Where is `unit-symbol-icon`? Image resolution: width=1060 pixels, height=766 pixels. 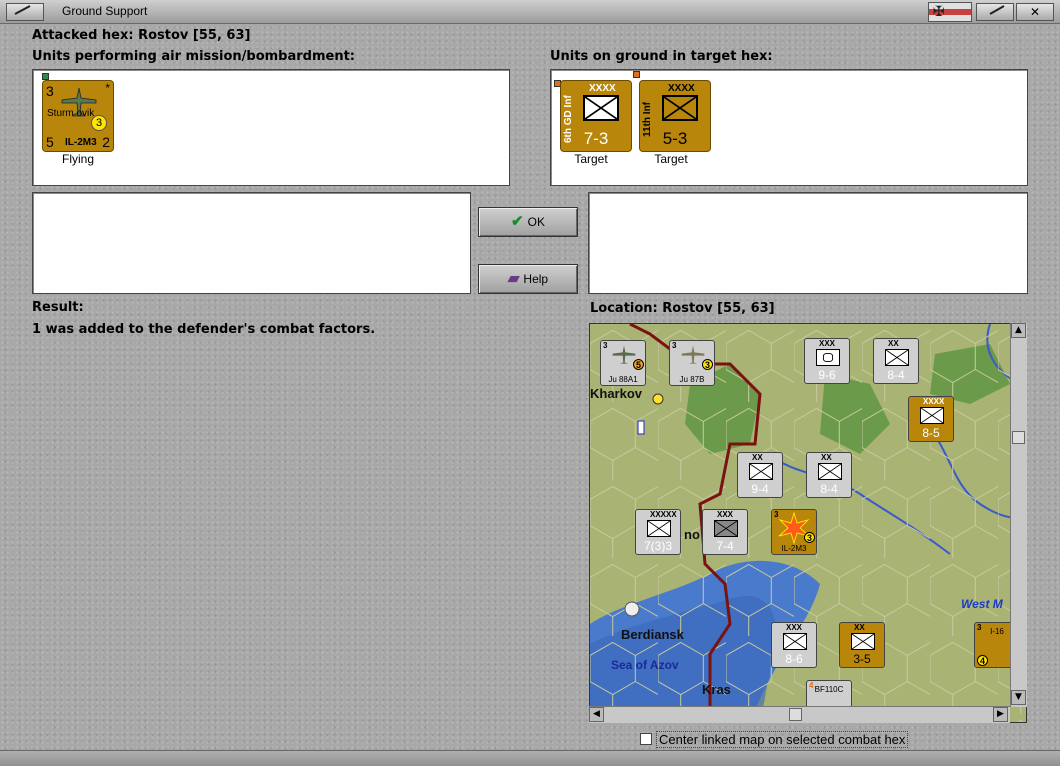 unit-symbol-icon is located at coordinates (795, 641).